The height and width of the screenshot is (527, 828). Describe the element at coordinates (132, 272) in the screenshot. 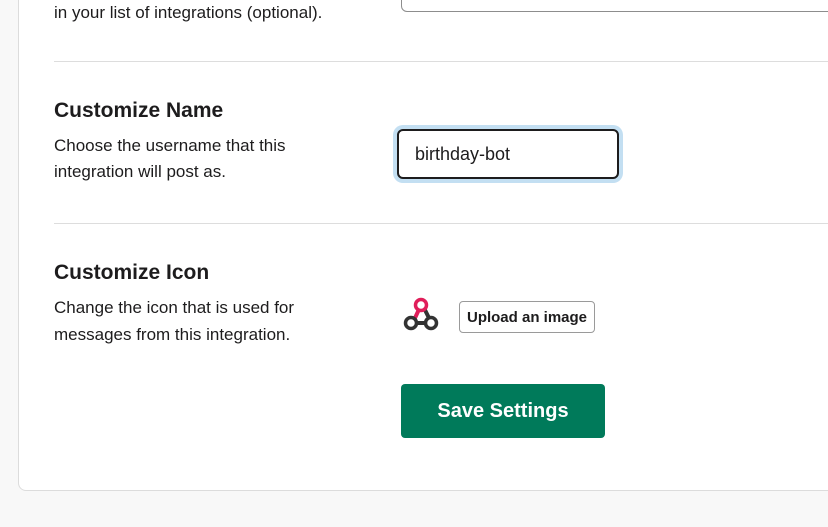

I see `customize-icon-heading: Customize Icon` at that location.